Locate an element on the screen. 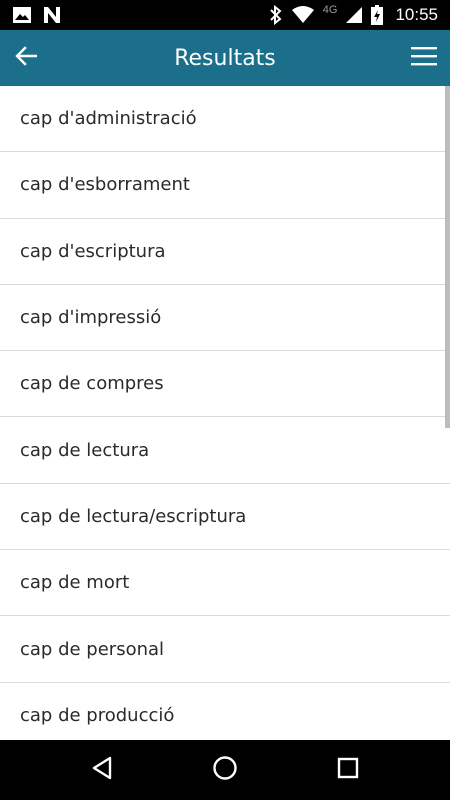 The image size is (450, 800). back-triangle-icon is located at coordinates (102, 770).